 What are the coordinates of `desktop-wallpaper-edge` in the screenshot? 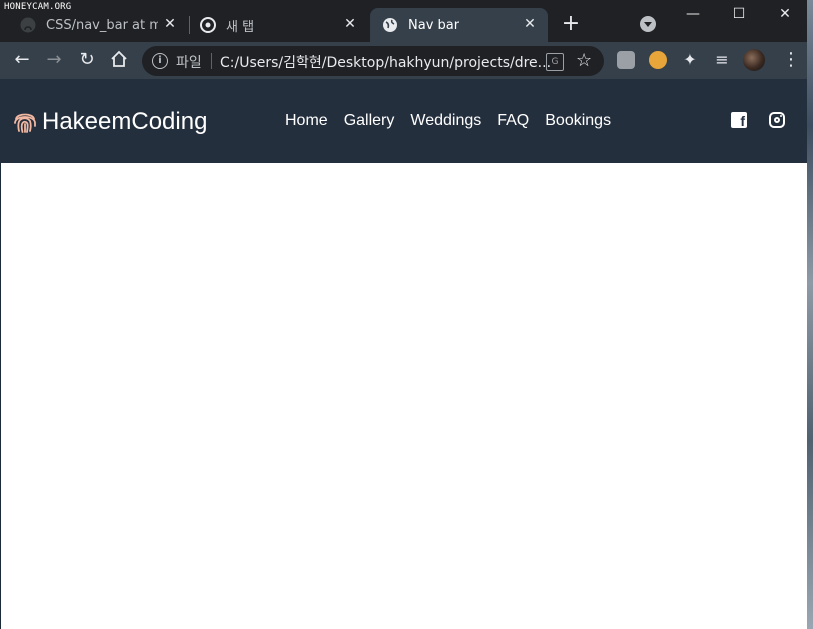 It's located at (810, 314).